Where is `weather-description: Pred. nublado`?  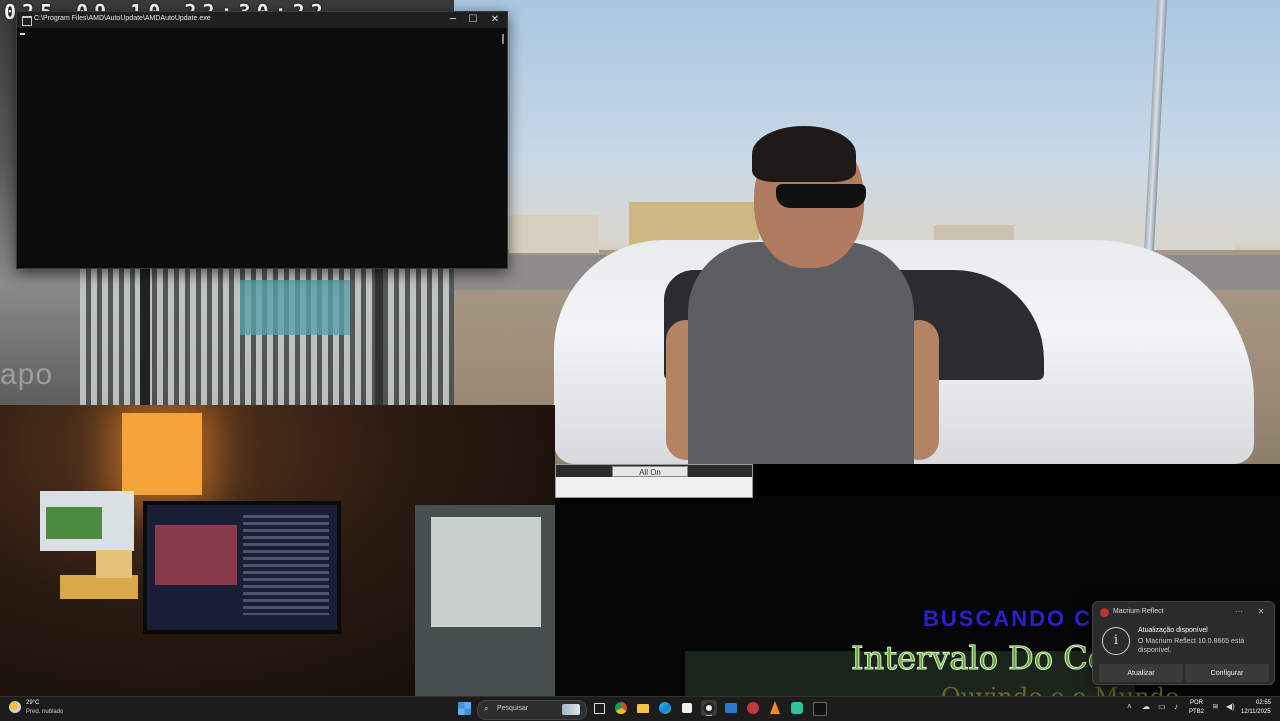
weather-description: Pred. nublado is located at coordinates (45, 712).